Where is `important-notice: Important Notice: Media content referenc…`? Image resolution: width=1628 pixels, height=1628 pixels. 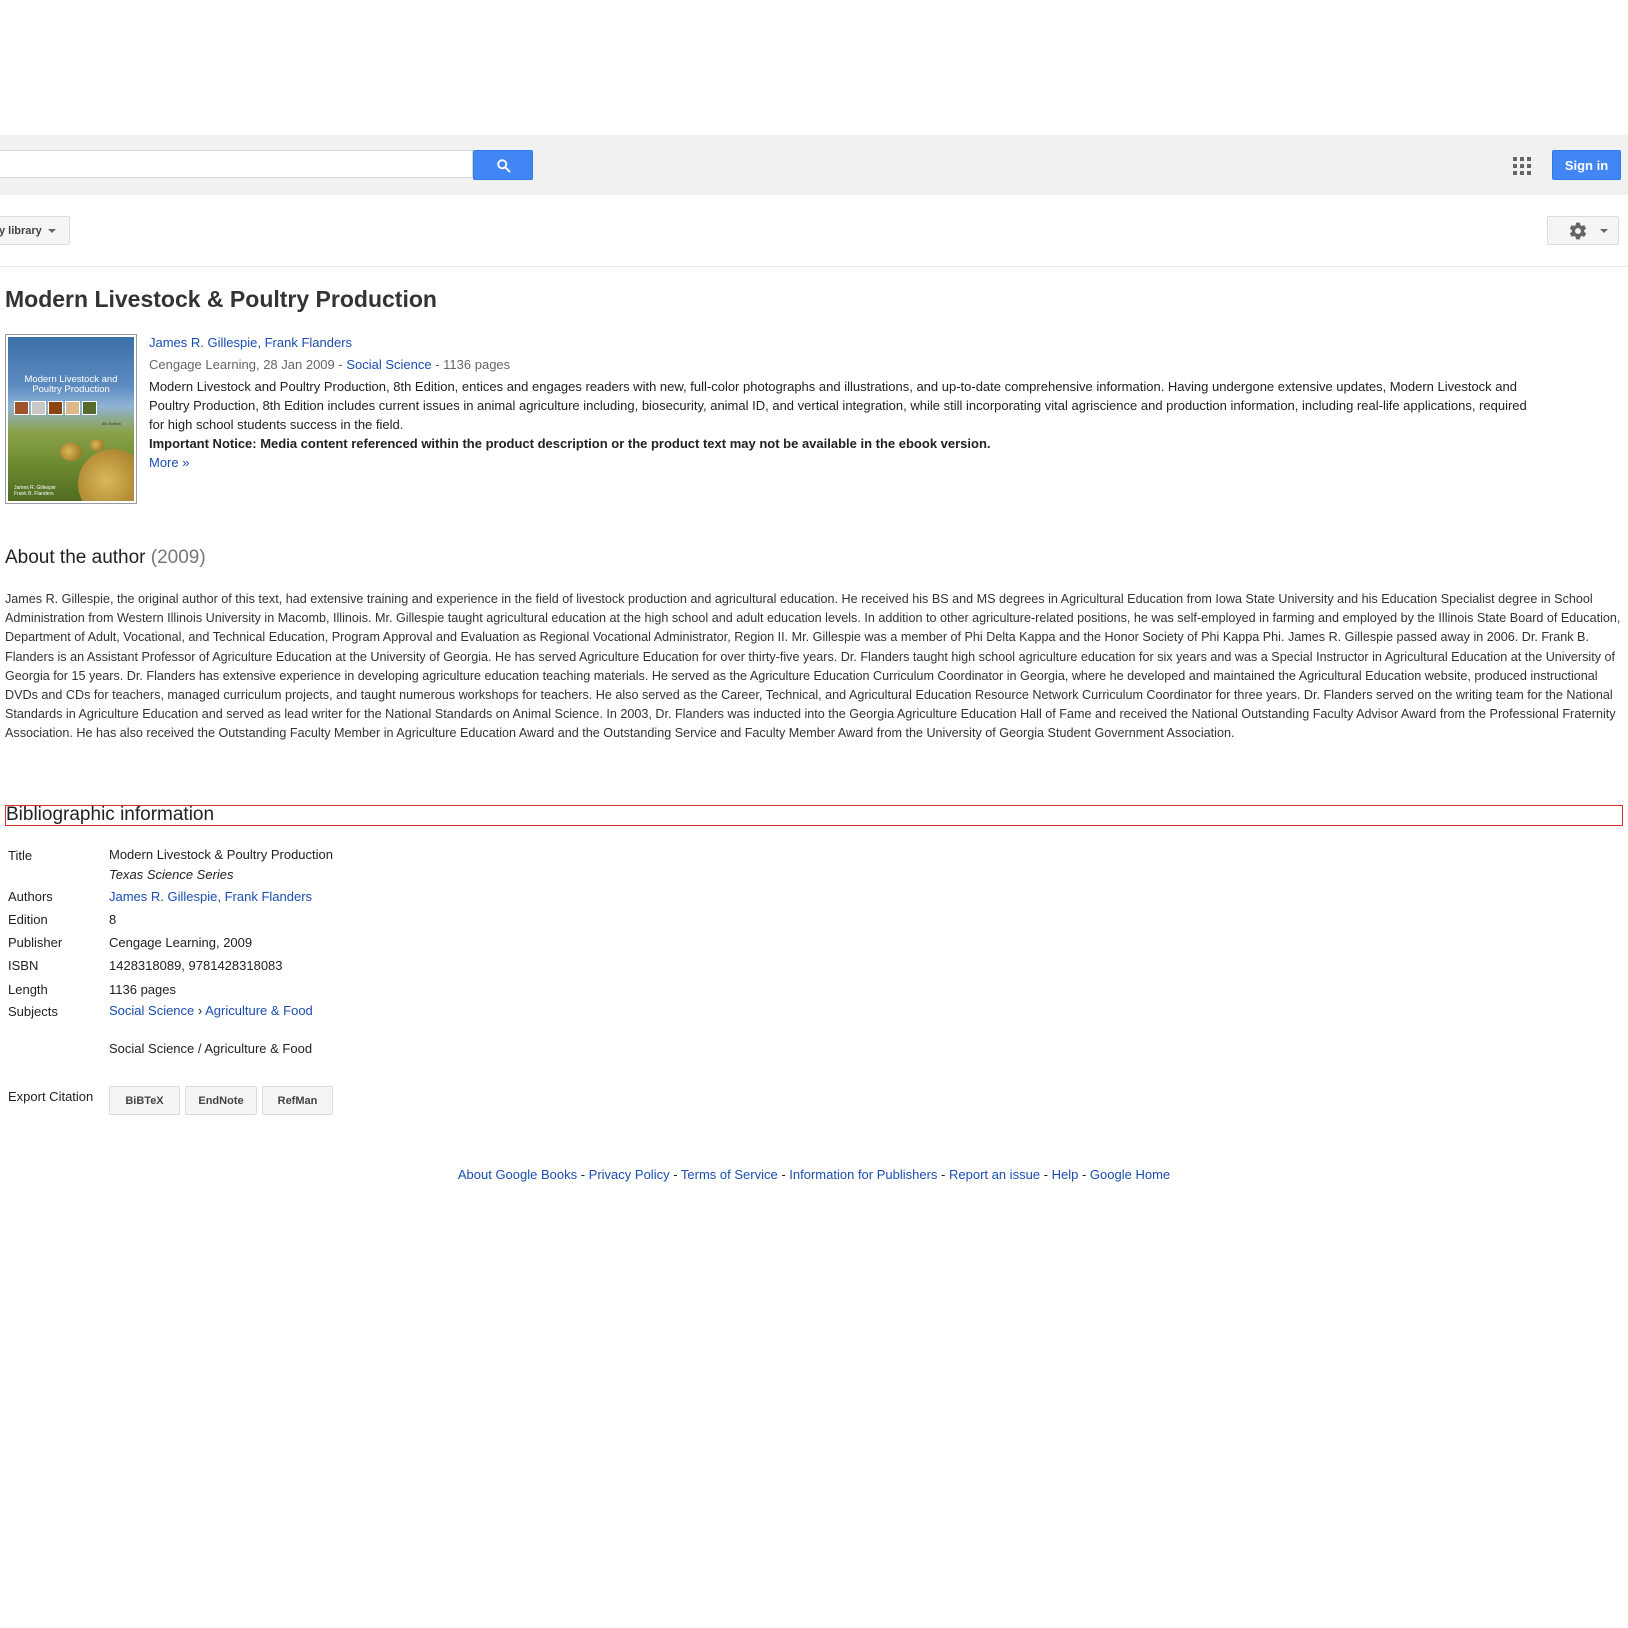
important-notice: Important Notice: Media content referenc… is located at coordinates (570, 443).